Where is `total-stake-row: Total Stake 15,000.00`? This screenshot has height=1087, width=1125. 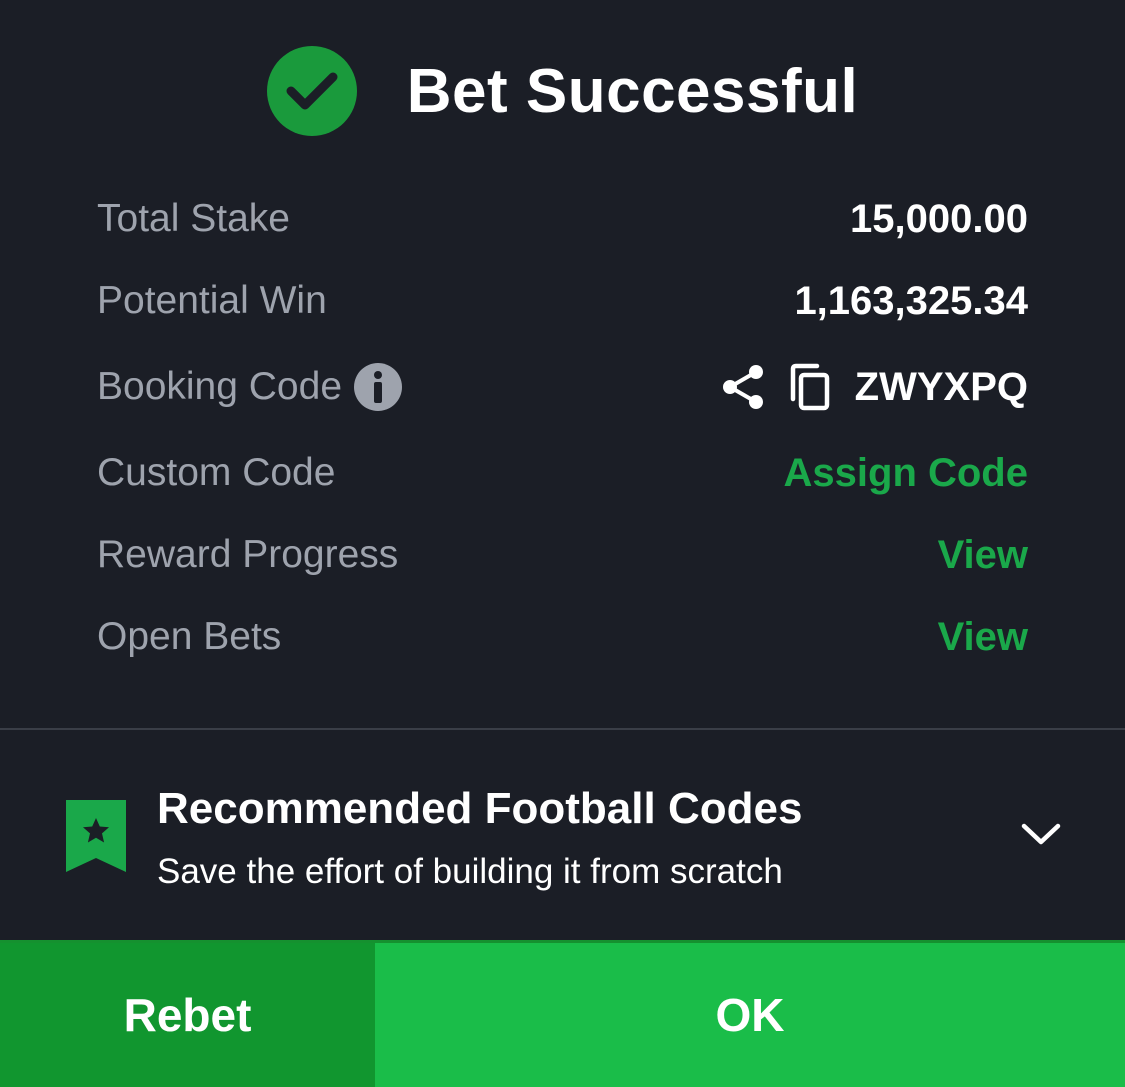
total-stake-row: Total Stake 15,000.00 is located at coordinates (562, 219).